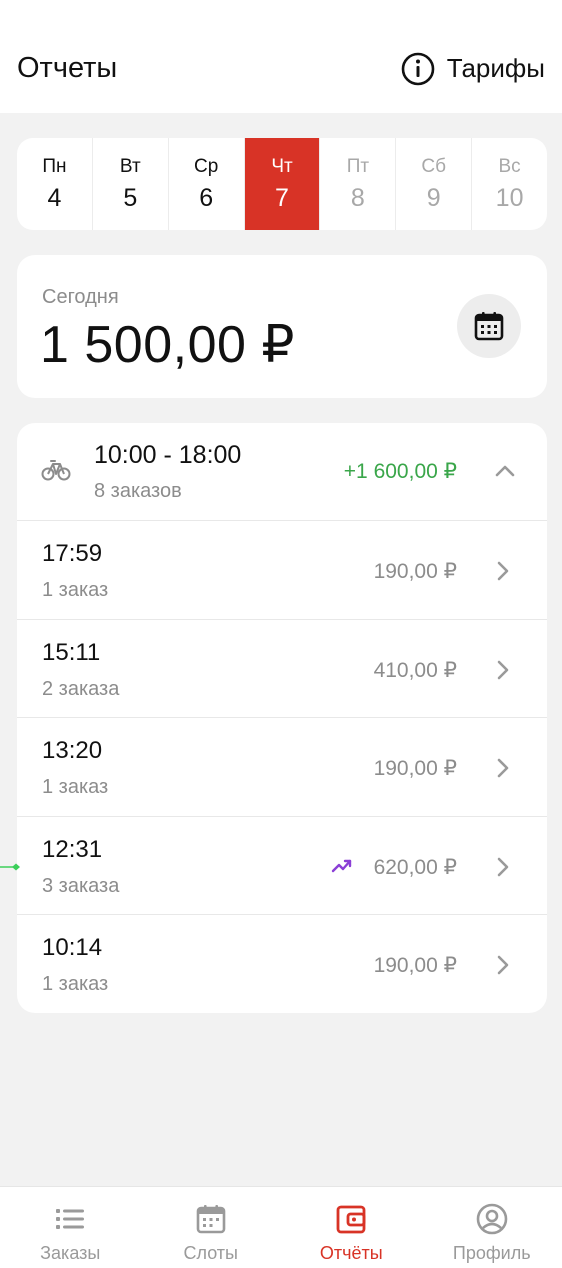  What do you see at coordinates (415, 670) in the screenshot?
I see `order-amount: 410,00 ₽` at bounding box center [415, 670].